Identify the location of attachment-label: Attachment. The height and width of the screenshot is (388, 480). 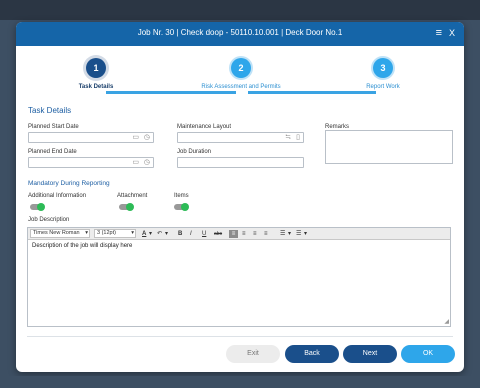
(132, 196).